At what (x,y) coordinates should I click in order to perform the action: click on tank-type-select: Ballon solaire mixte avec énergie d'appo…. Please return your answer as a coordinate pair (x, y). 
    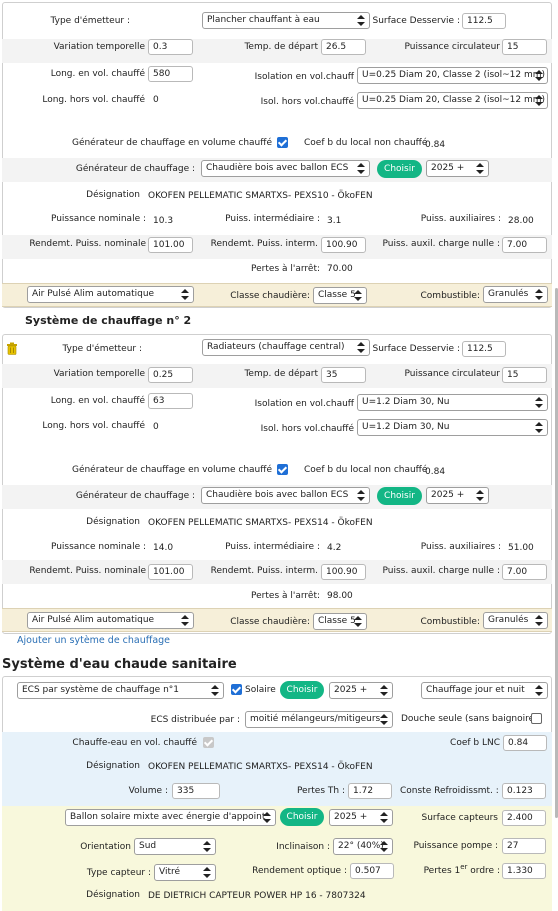
    Looking at the image, I should click on (170, 817).